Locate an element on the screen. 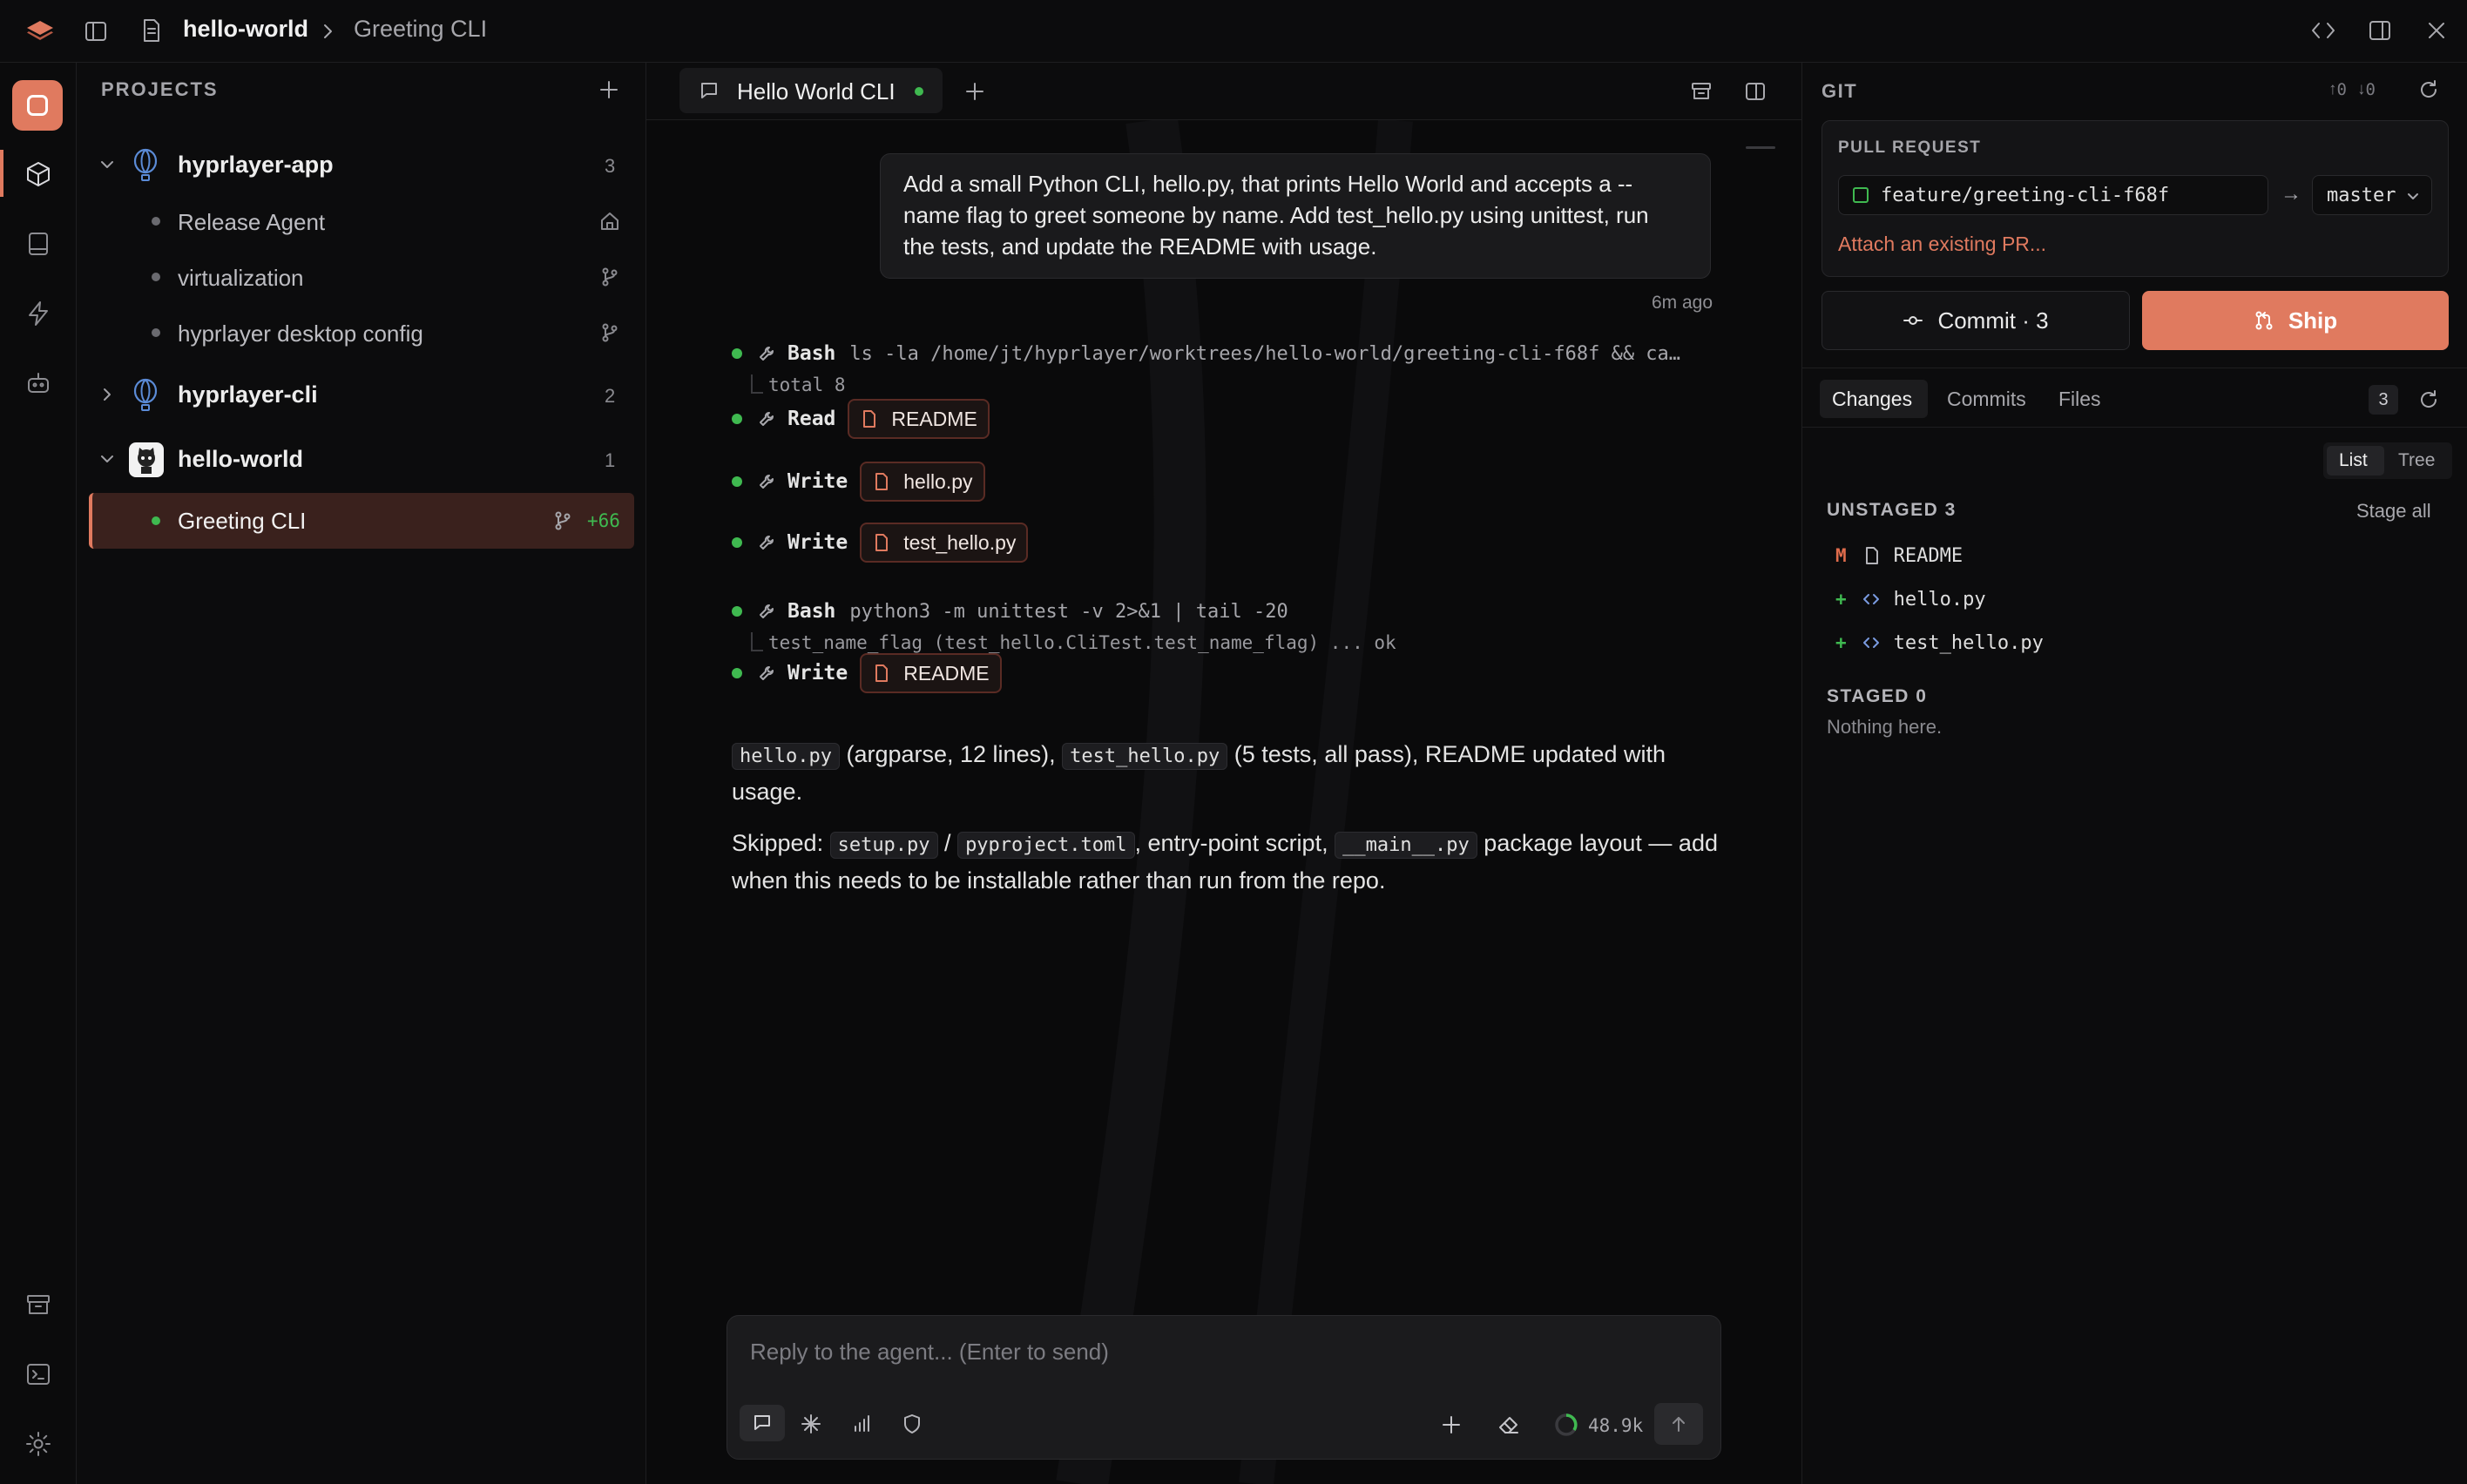 This screenshot has width=2467, height=1484. sidebar-item-virtualization: virtualization is located at coordinates (361, 277).